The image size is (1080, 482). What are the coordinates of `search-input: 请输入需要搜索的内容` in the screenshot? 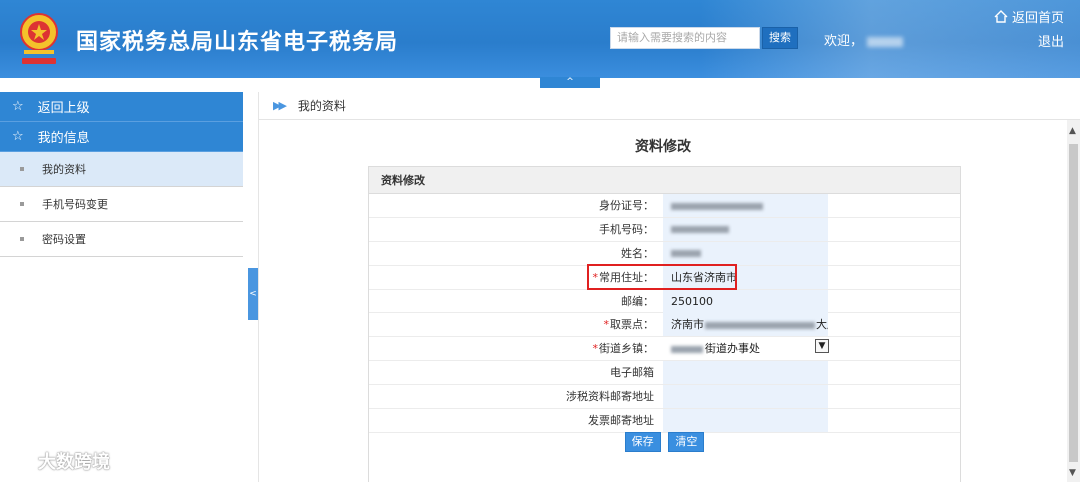 It's located at (685, 38).